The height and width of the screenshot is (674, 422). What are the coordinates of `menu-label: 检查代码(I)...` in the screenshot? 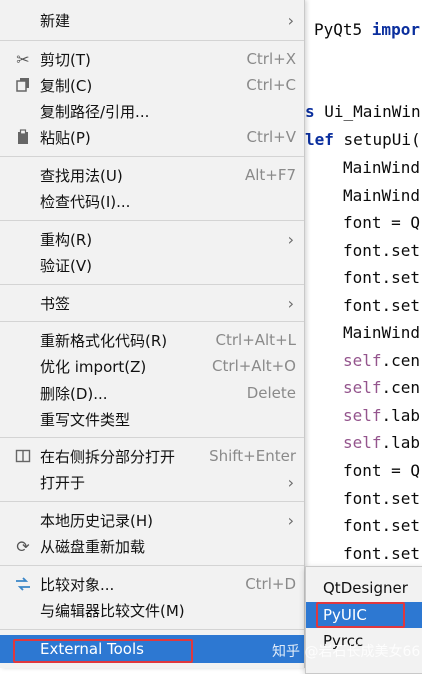 It's located at (85, 201).